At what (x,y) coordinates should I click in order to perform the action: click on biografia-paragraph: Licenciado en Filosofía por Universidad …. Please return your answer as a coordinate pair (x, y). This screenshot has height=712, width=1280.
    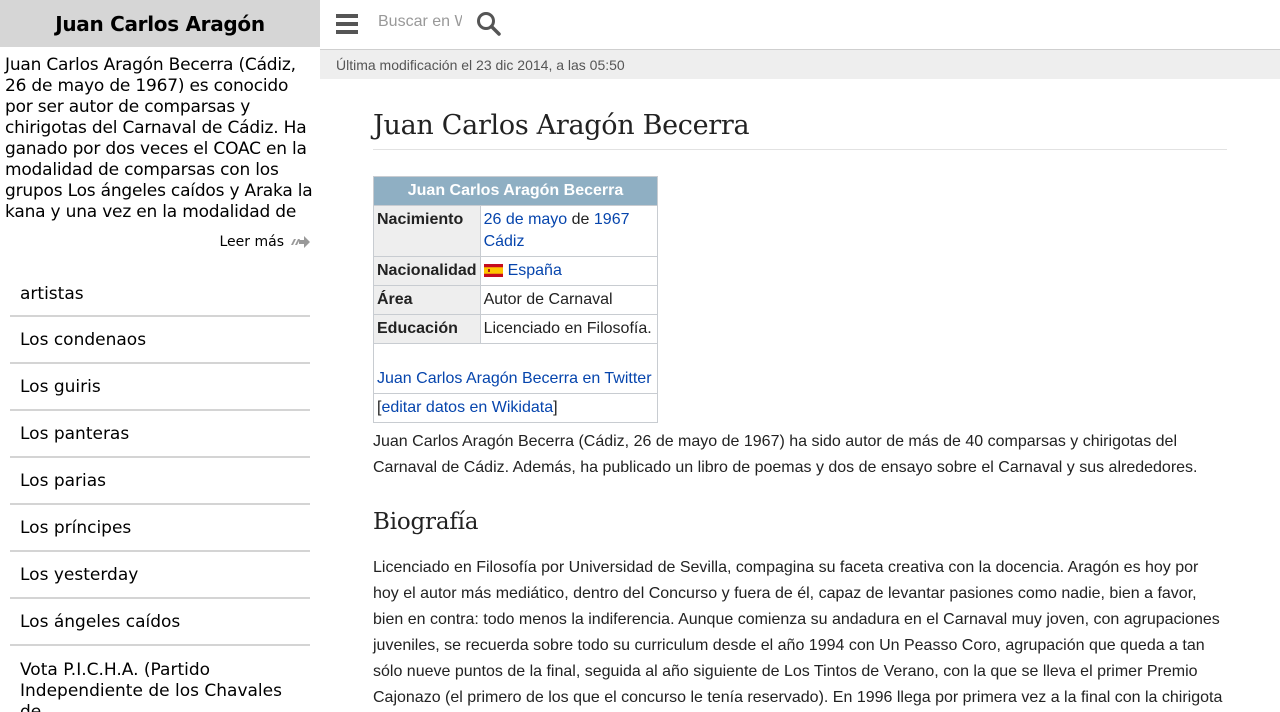
    Looking at the image, I should click on (798, 632).